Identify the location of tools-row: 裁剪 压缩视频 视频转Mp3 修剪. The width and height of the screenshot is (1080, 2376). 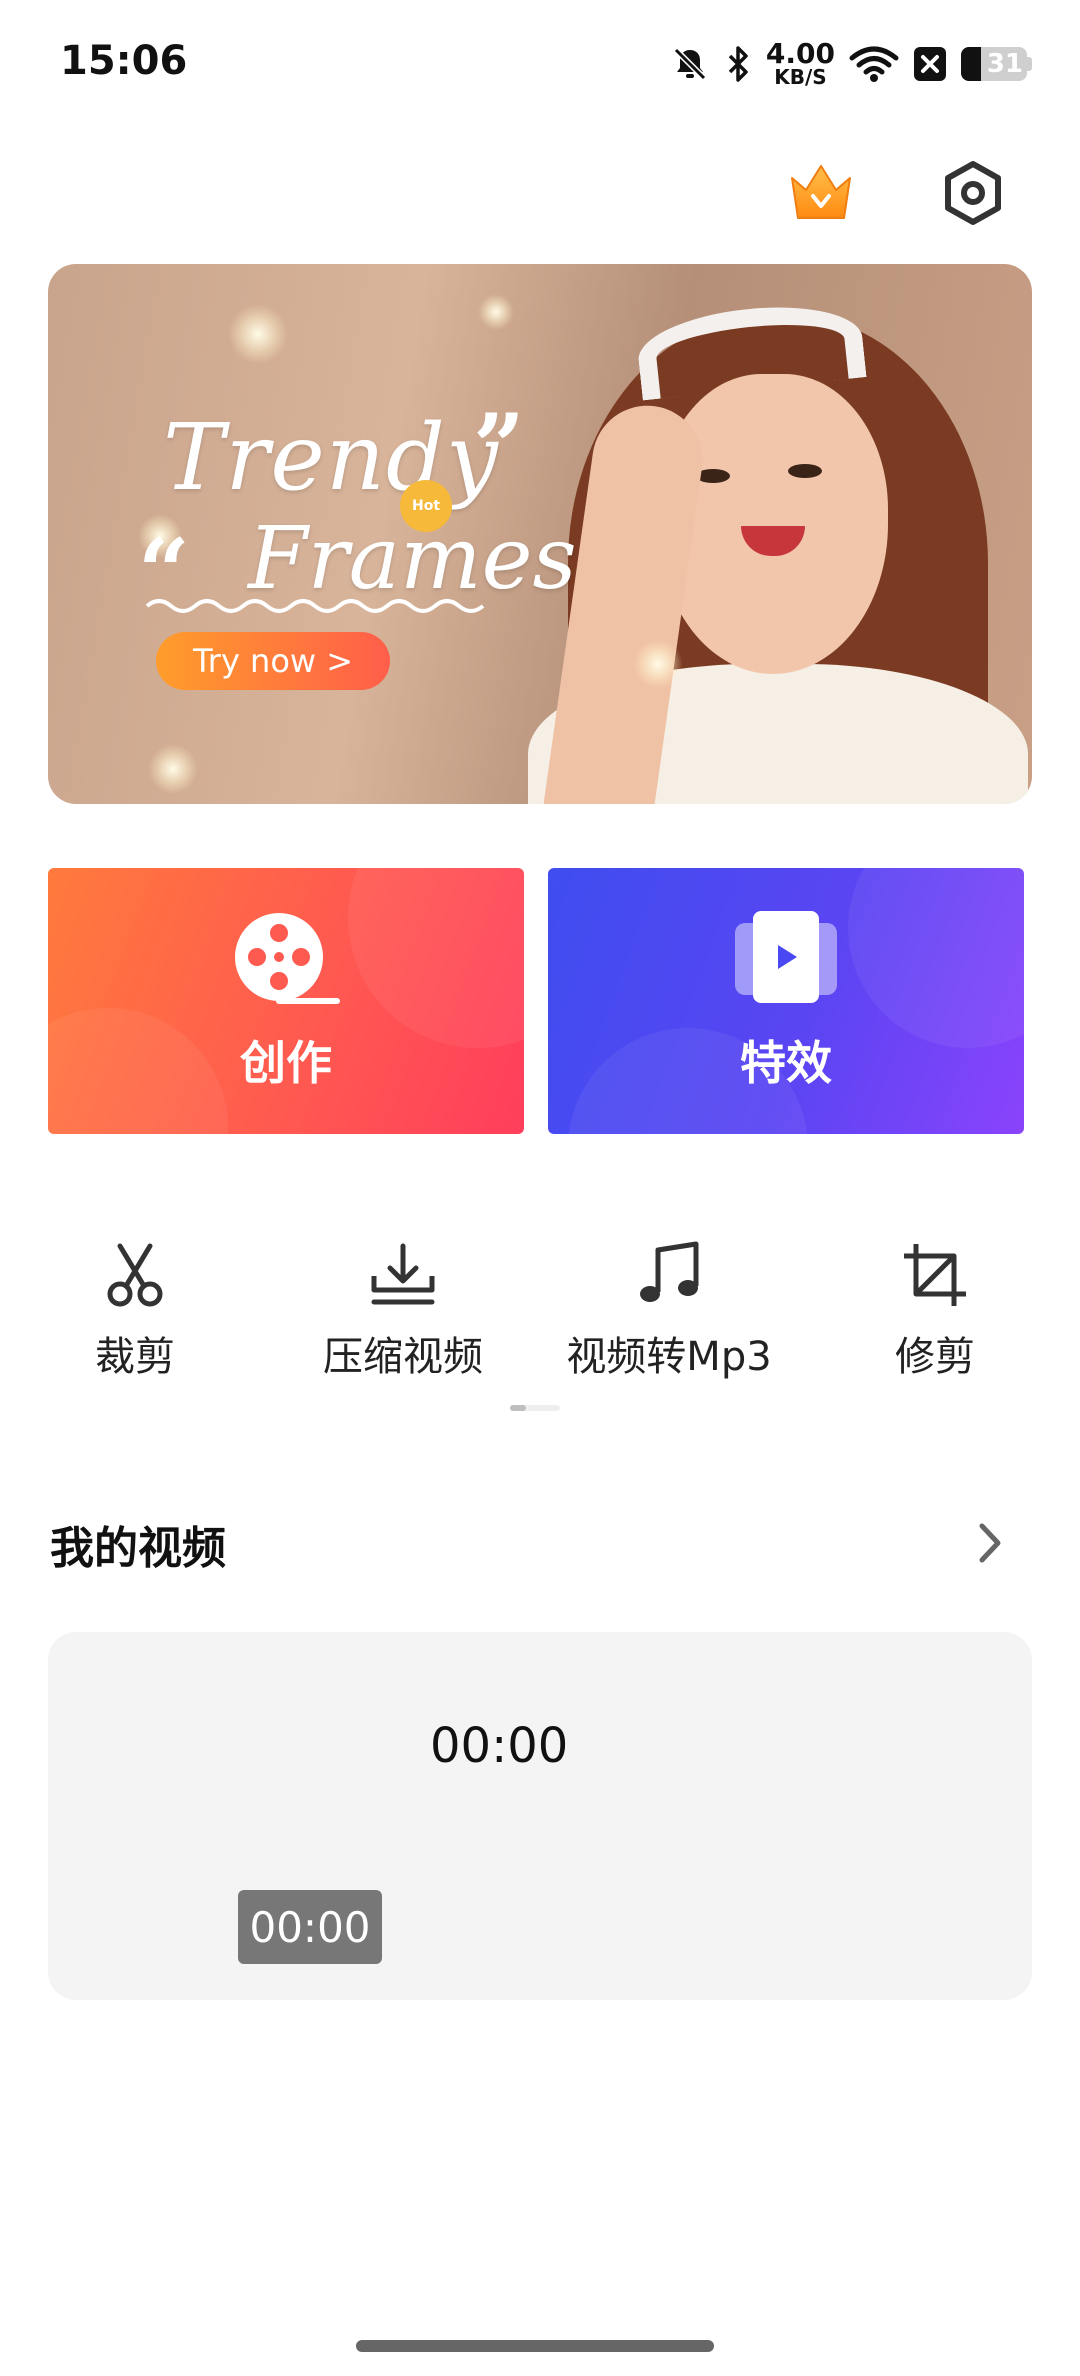
(540, 1315).